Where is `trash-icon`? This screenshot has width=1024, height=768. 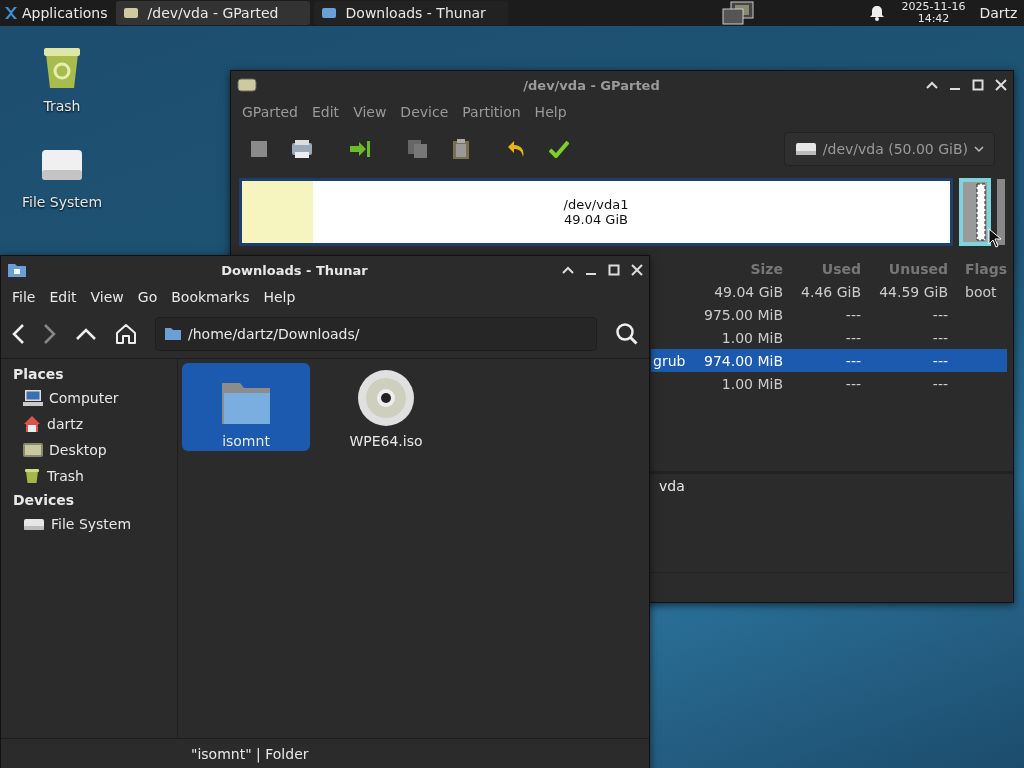
trash-icon is located at coordinates (32, 476).